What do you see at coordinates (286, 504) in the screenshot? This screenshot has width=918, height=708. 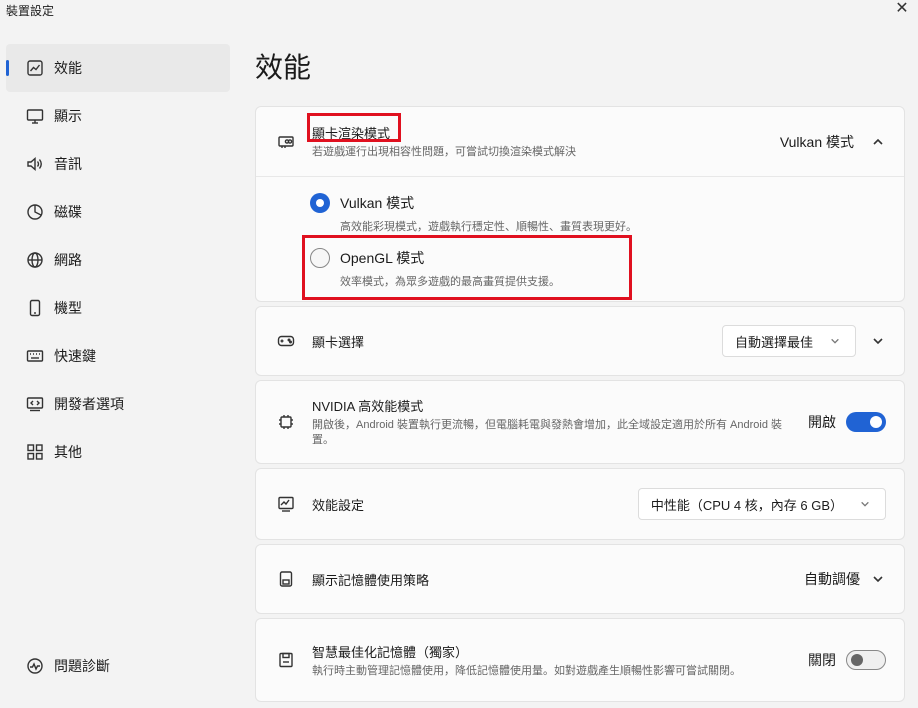 I see `performance-monitor-icon` at bounding box center [286, 504].